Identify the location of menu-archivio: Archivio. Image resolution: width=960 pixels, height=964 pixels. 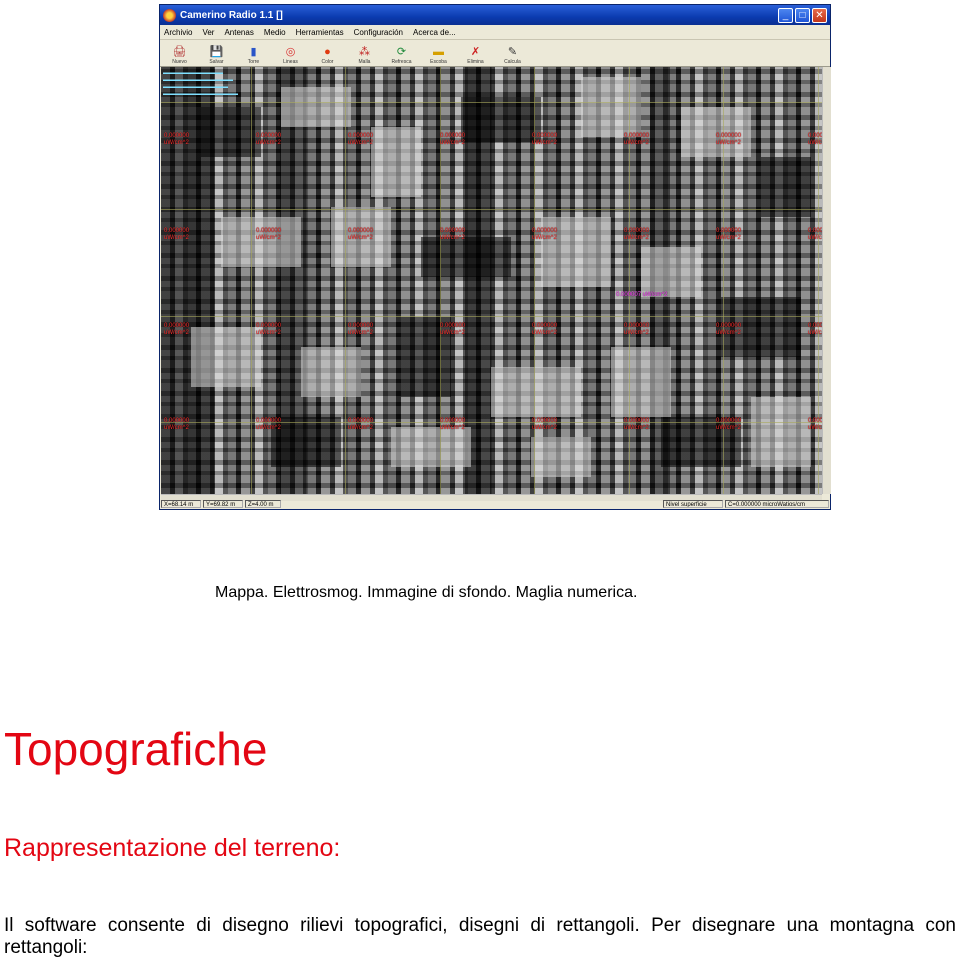
(178, 32).